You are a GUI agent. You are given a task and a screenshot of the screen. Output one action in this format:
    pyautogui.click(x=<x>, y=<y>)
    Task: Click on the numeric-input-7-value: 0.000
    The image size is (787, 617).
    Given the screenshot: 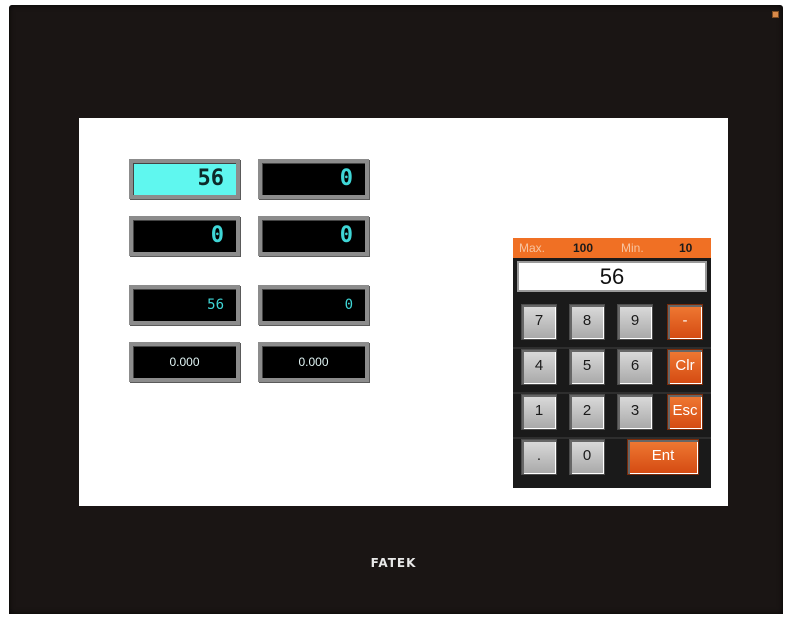 What is the action you would take?
    pyautogui.click(x=184, y=362)
    